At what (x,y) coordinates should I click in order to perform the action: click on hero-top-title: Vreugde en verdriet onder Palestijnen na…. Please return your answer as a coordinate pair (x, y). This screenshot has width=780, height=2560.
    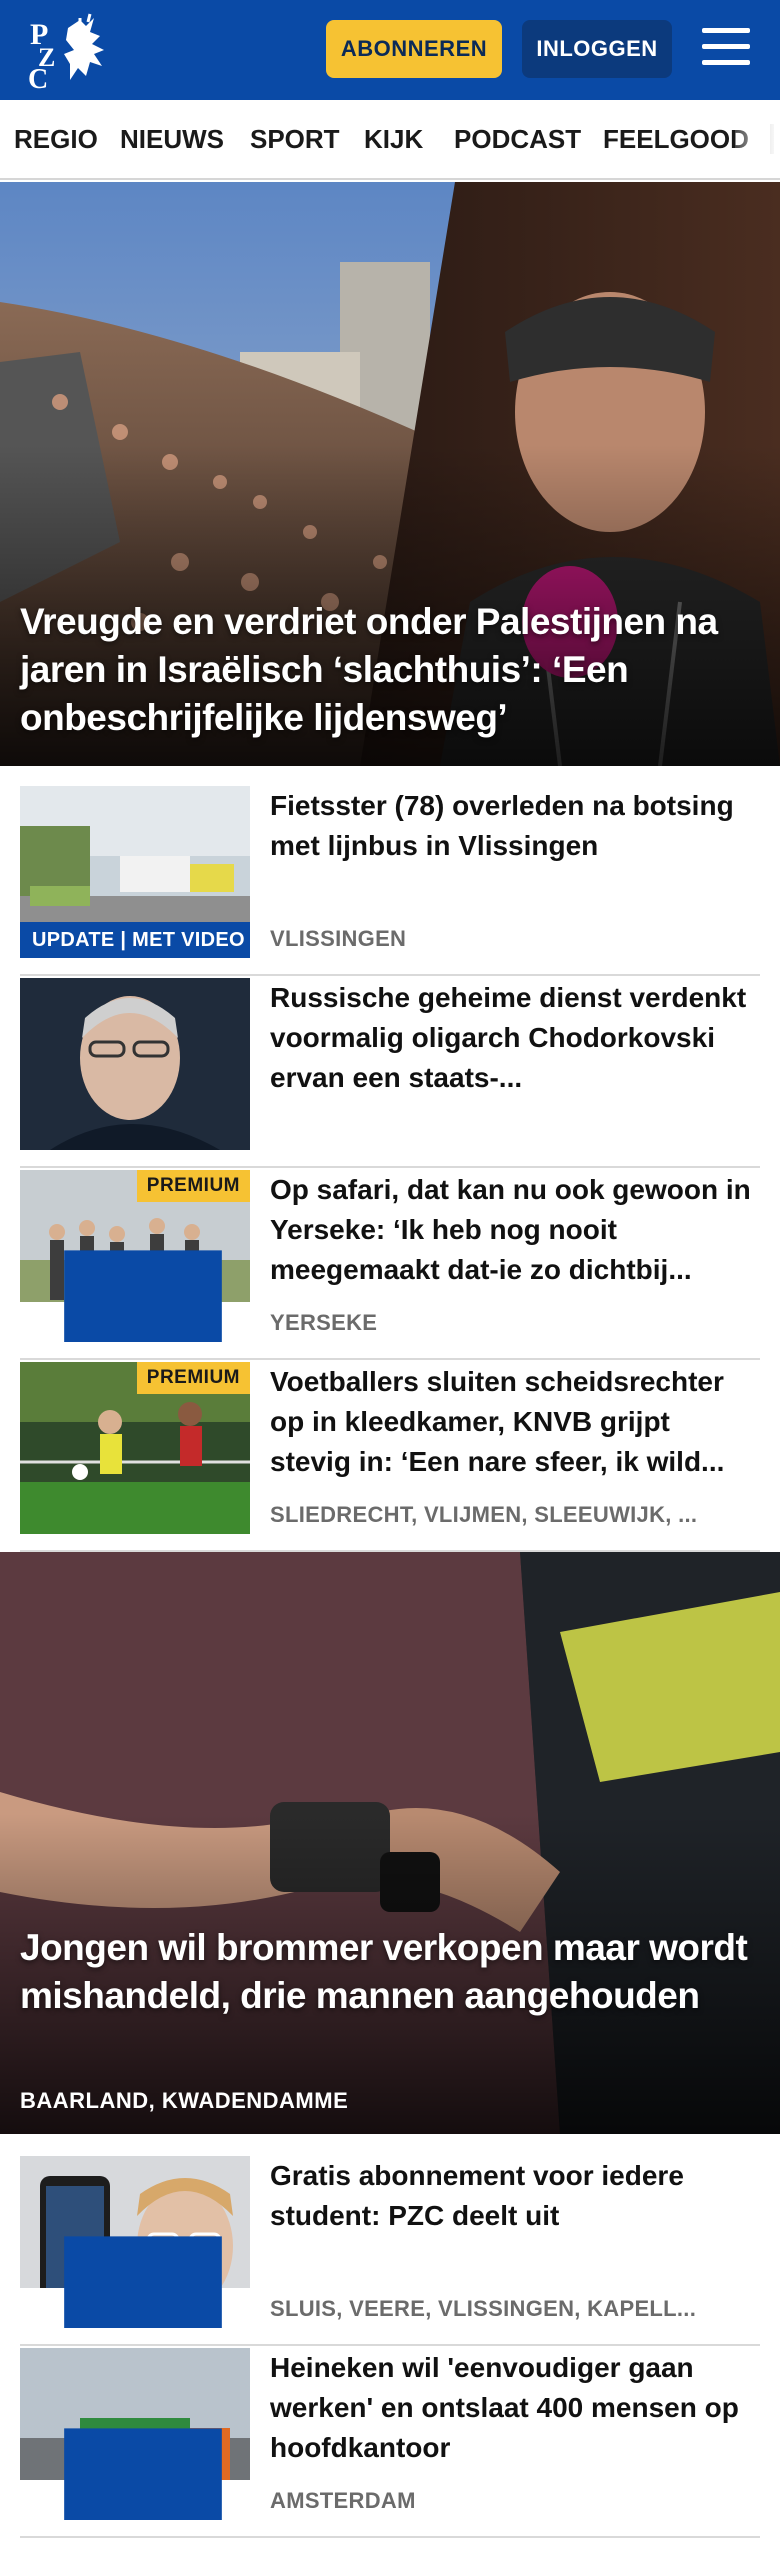
    Looking at the image, I should click on (388, 670).